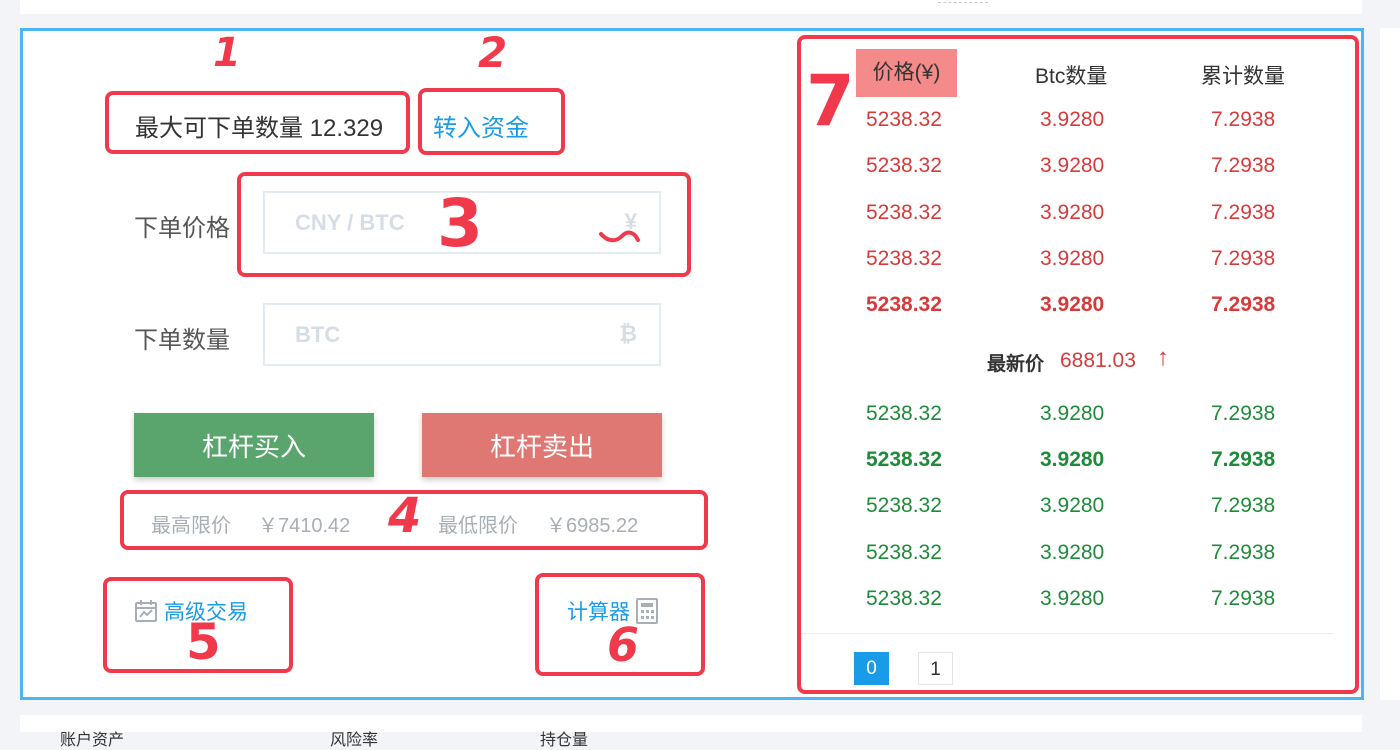  I want to click on annotation-number: 5, so click(203, 642).